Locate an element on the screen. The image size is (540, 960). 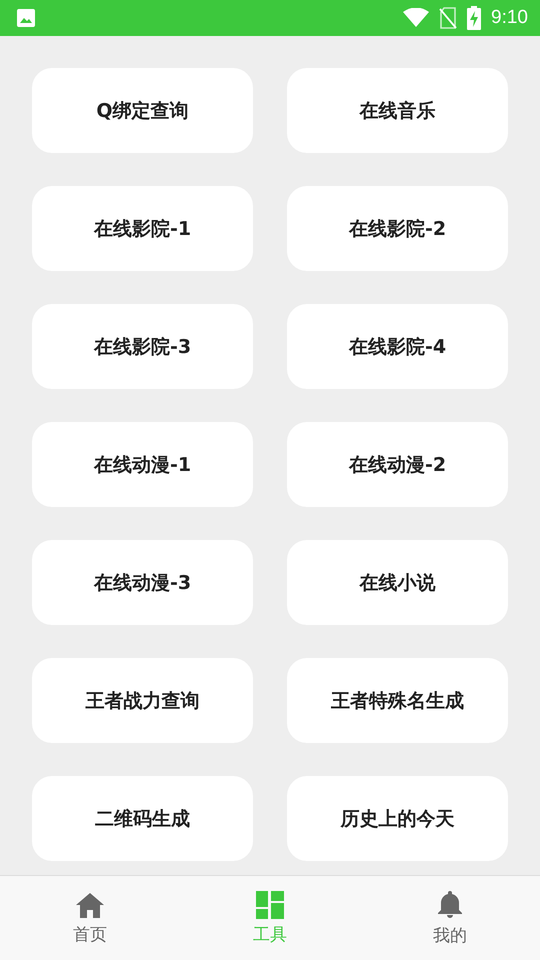
nav-tab: 首页 is located at coordinates (90, 918).